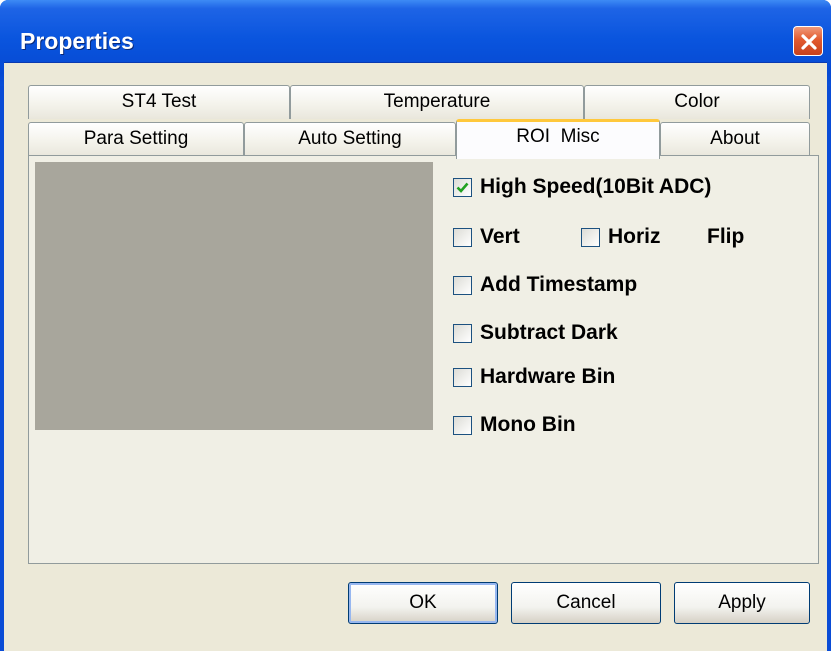  I want to click on tab-auto-setting: Auto Setting, so click(350, 139).